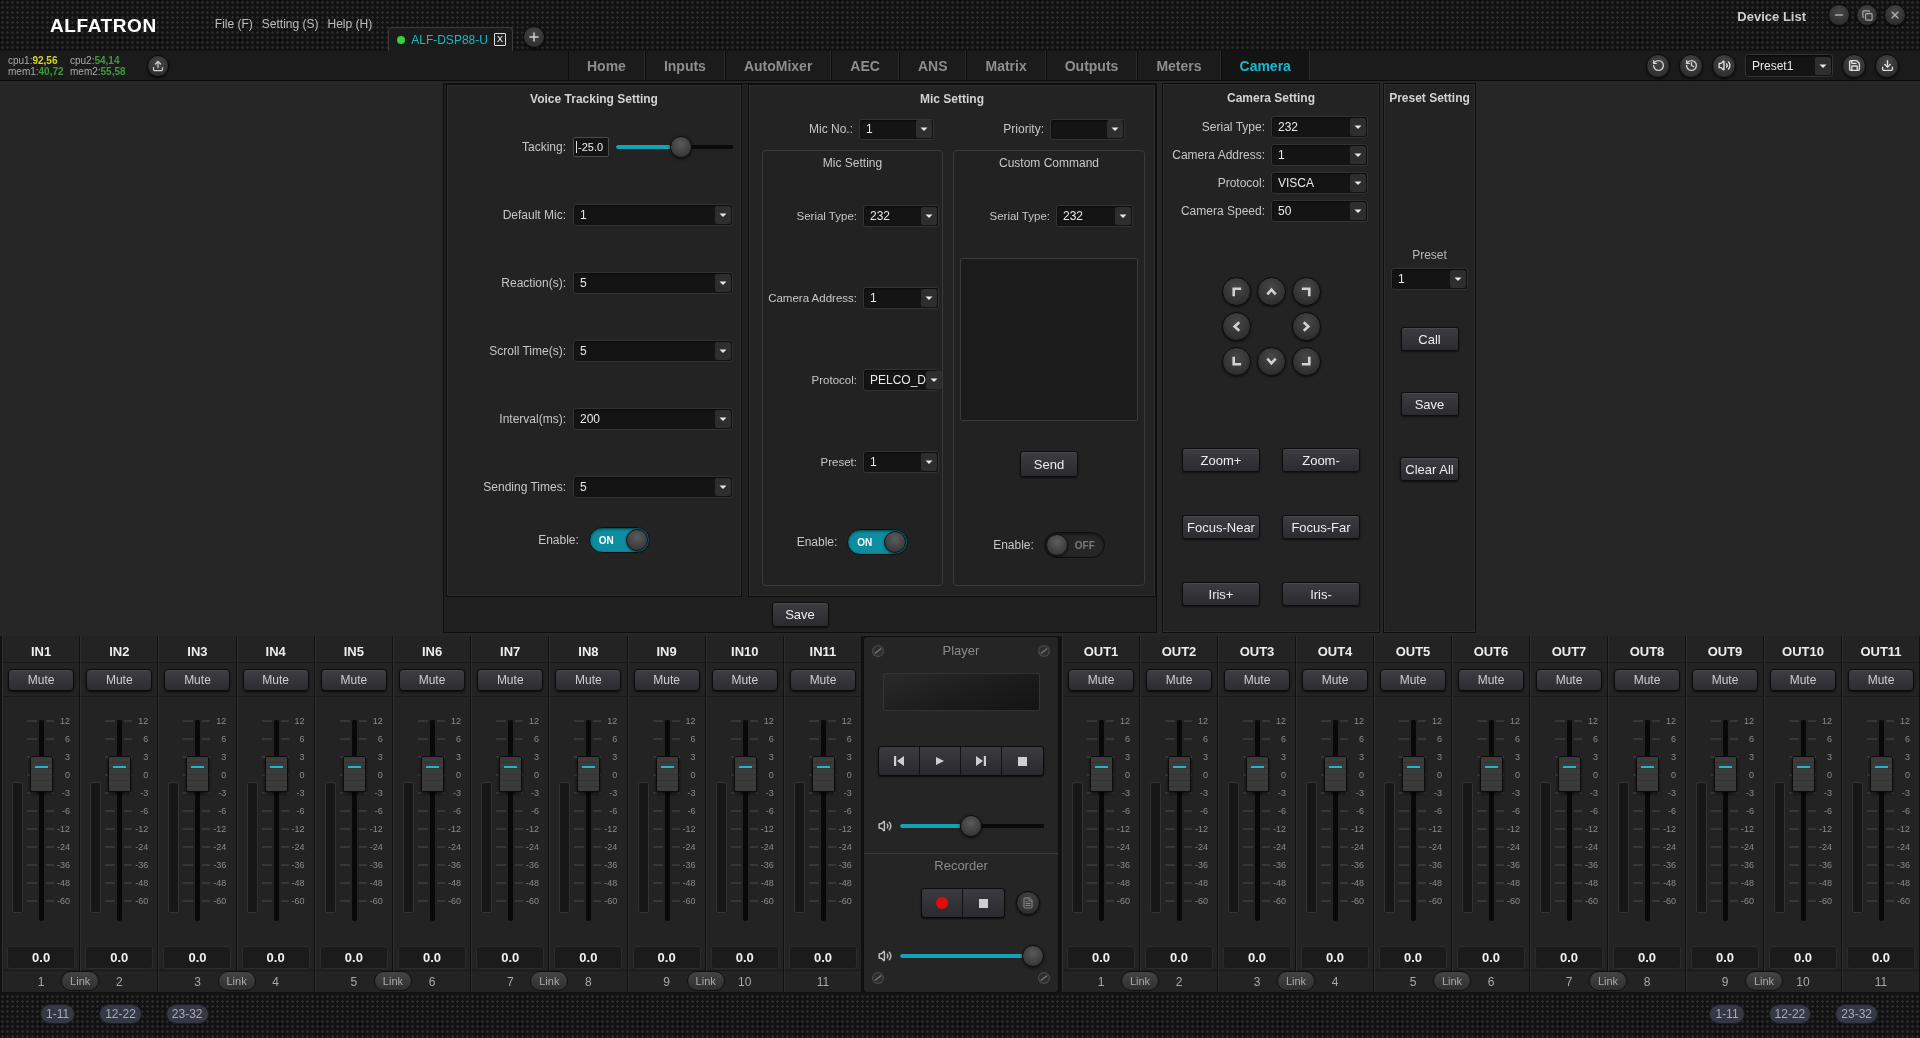  What do you see at coordinates (1091, 65) in the screenshot?
I see `nav-tab: Outputs` at bounding box center [1091, 65].